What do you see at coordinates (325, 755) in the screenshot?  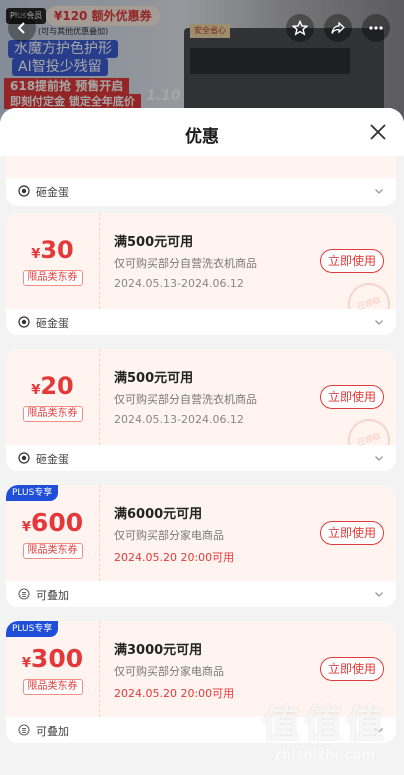 I see `watermark-url: zhizhizhi.com` at bounding box center [325, 755].